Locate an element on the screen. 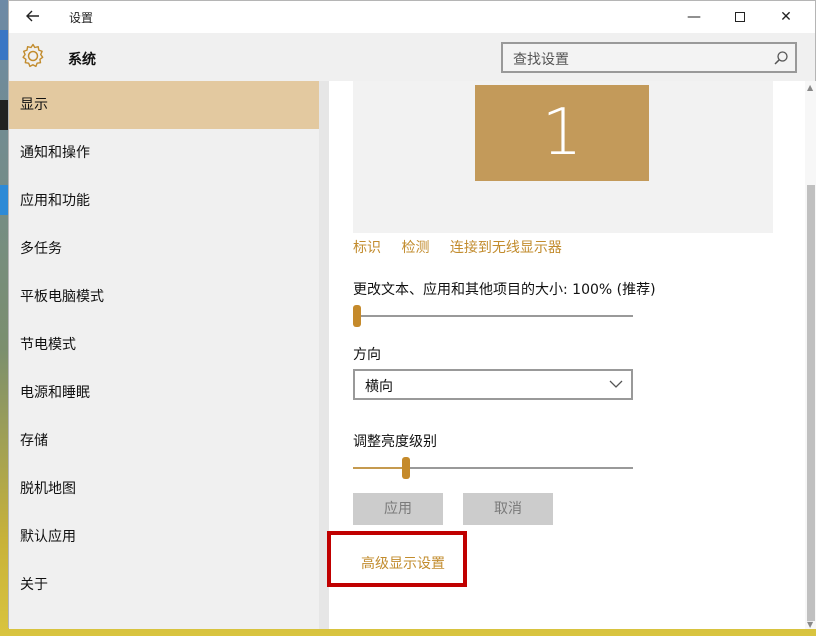 This screenshot has height=636, width=816. display-preview-area: 1 is located at coordinates (563, 157).